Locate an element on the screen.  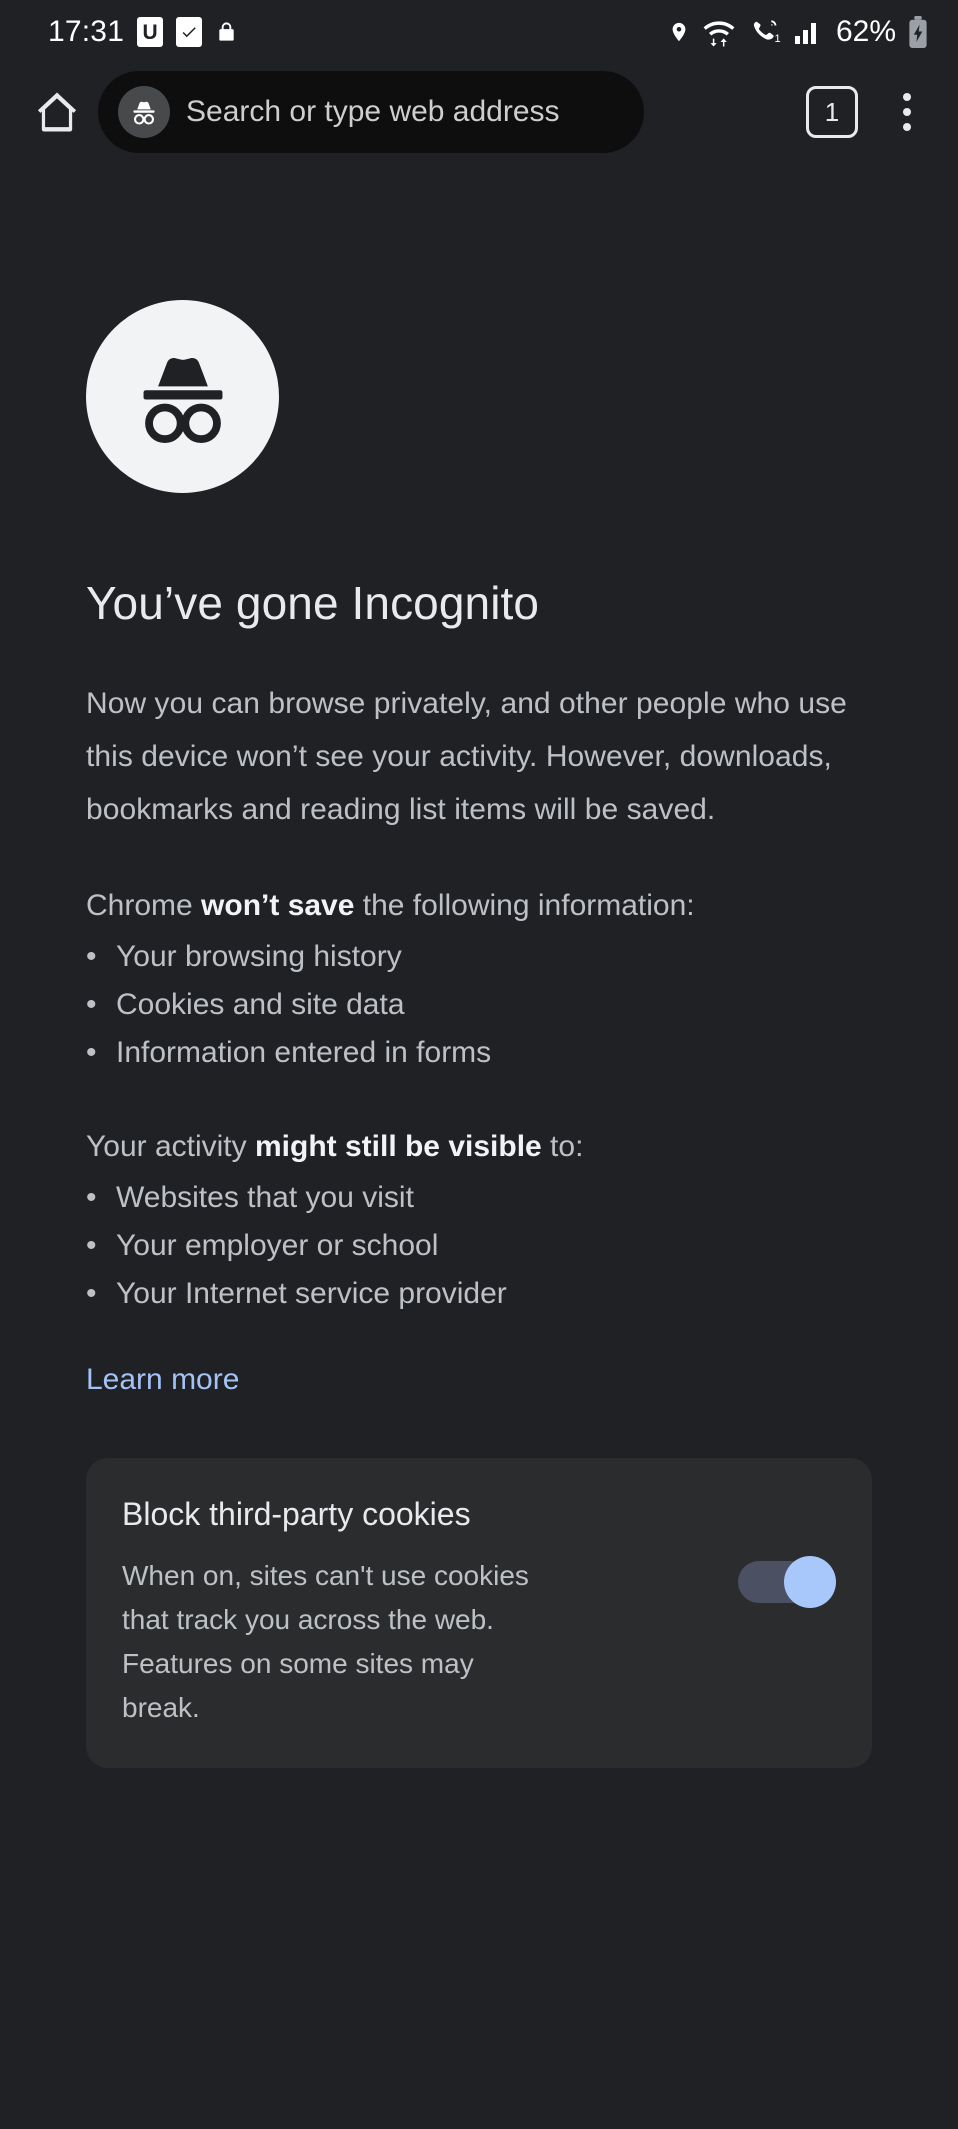
list-item: • Your employer or school is located at coordinates (479, 1246).